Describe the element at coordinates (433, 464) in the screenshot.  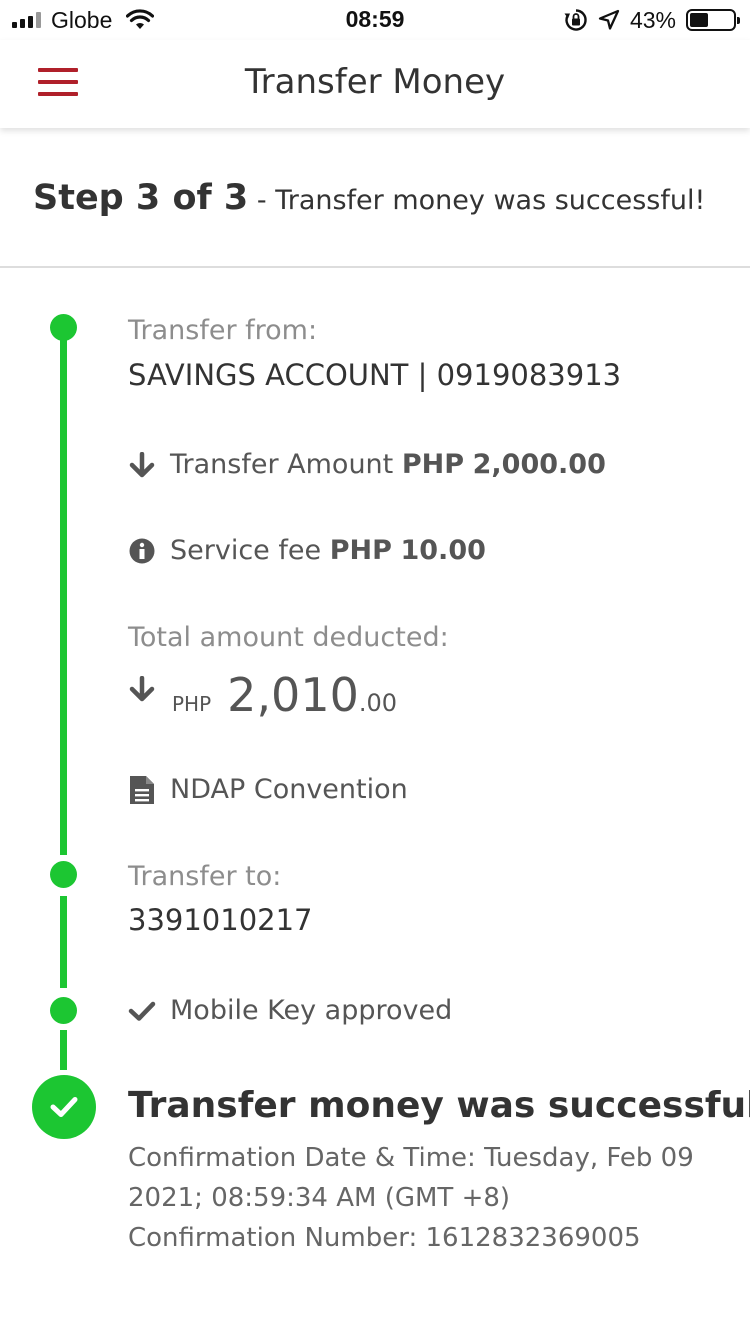
I see `transfer-amount-currency: PHP` at that location.